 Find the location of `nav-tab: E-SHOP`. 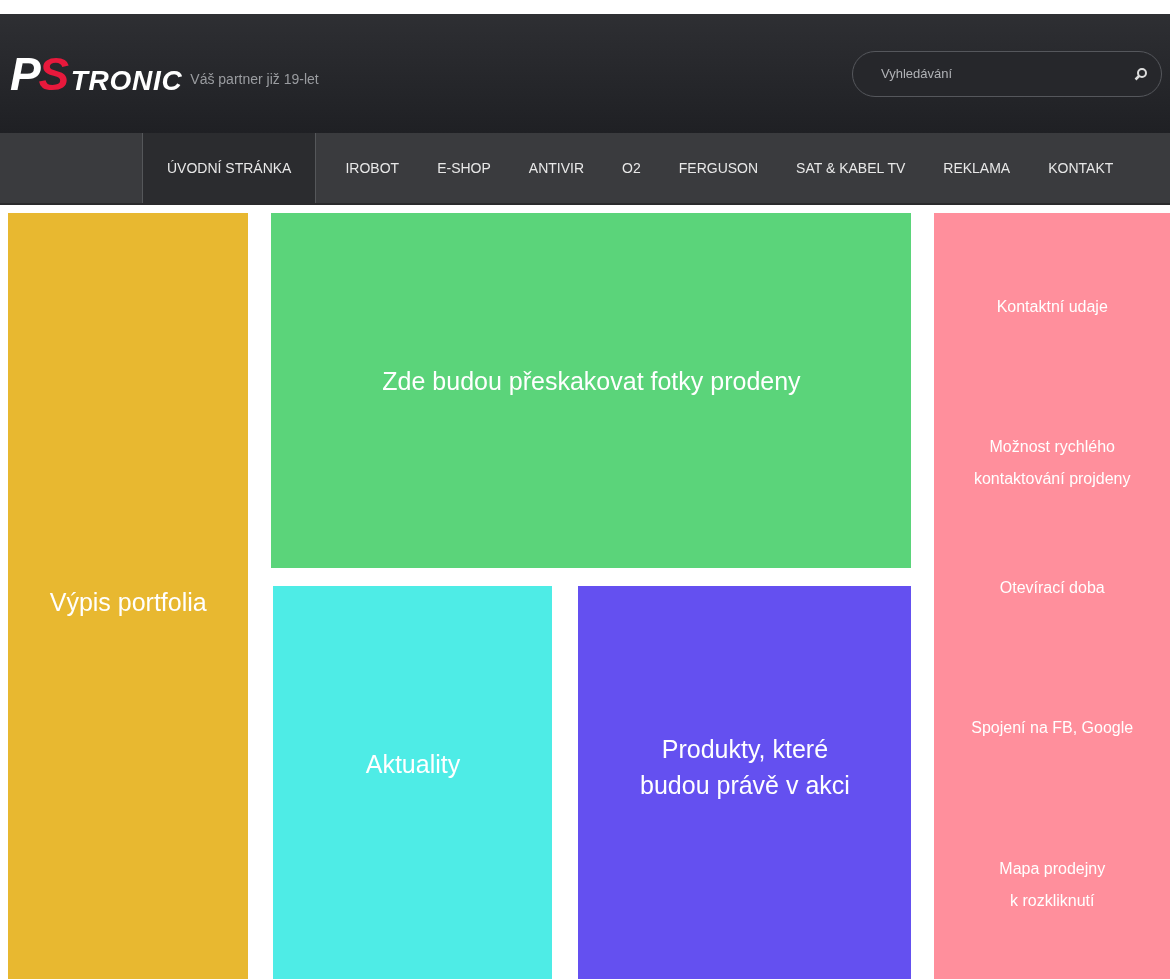

nav-tab: E-SHOP is located at coordinates (464, 168).